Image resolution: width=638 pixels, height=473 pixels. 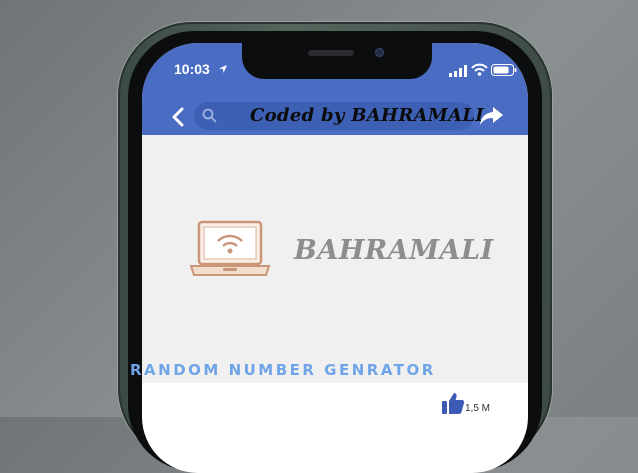 What do you see at coordinates (230, 248) in the screenshot?
I see `laptop-wifi-icon` at bounding box center [230, 248].